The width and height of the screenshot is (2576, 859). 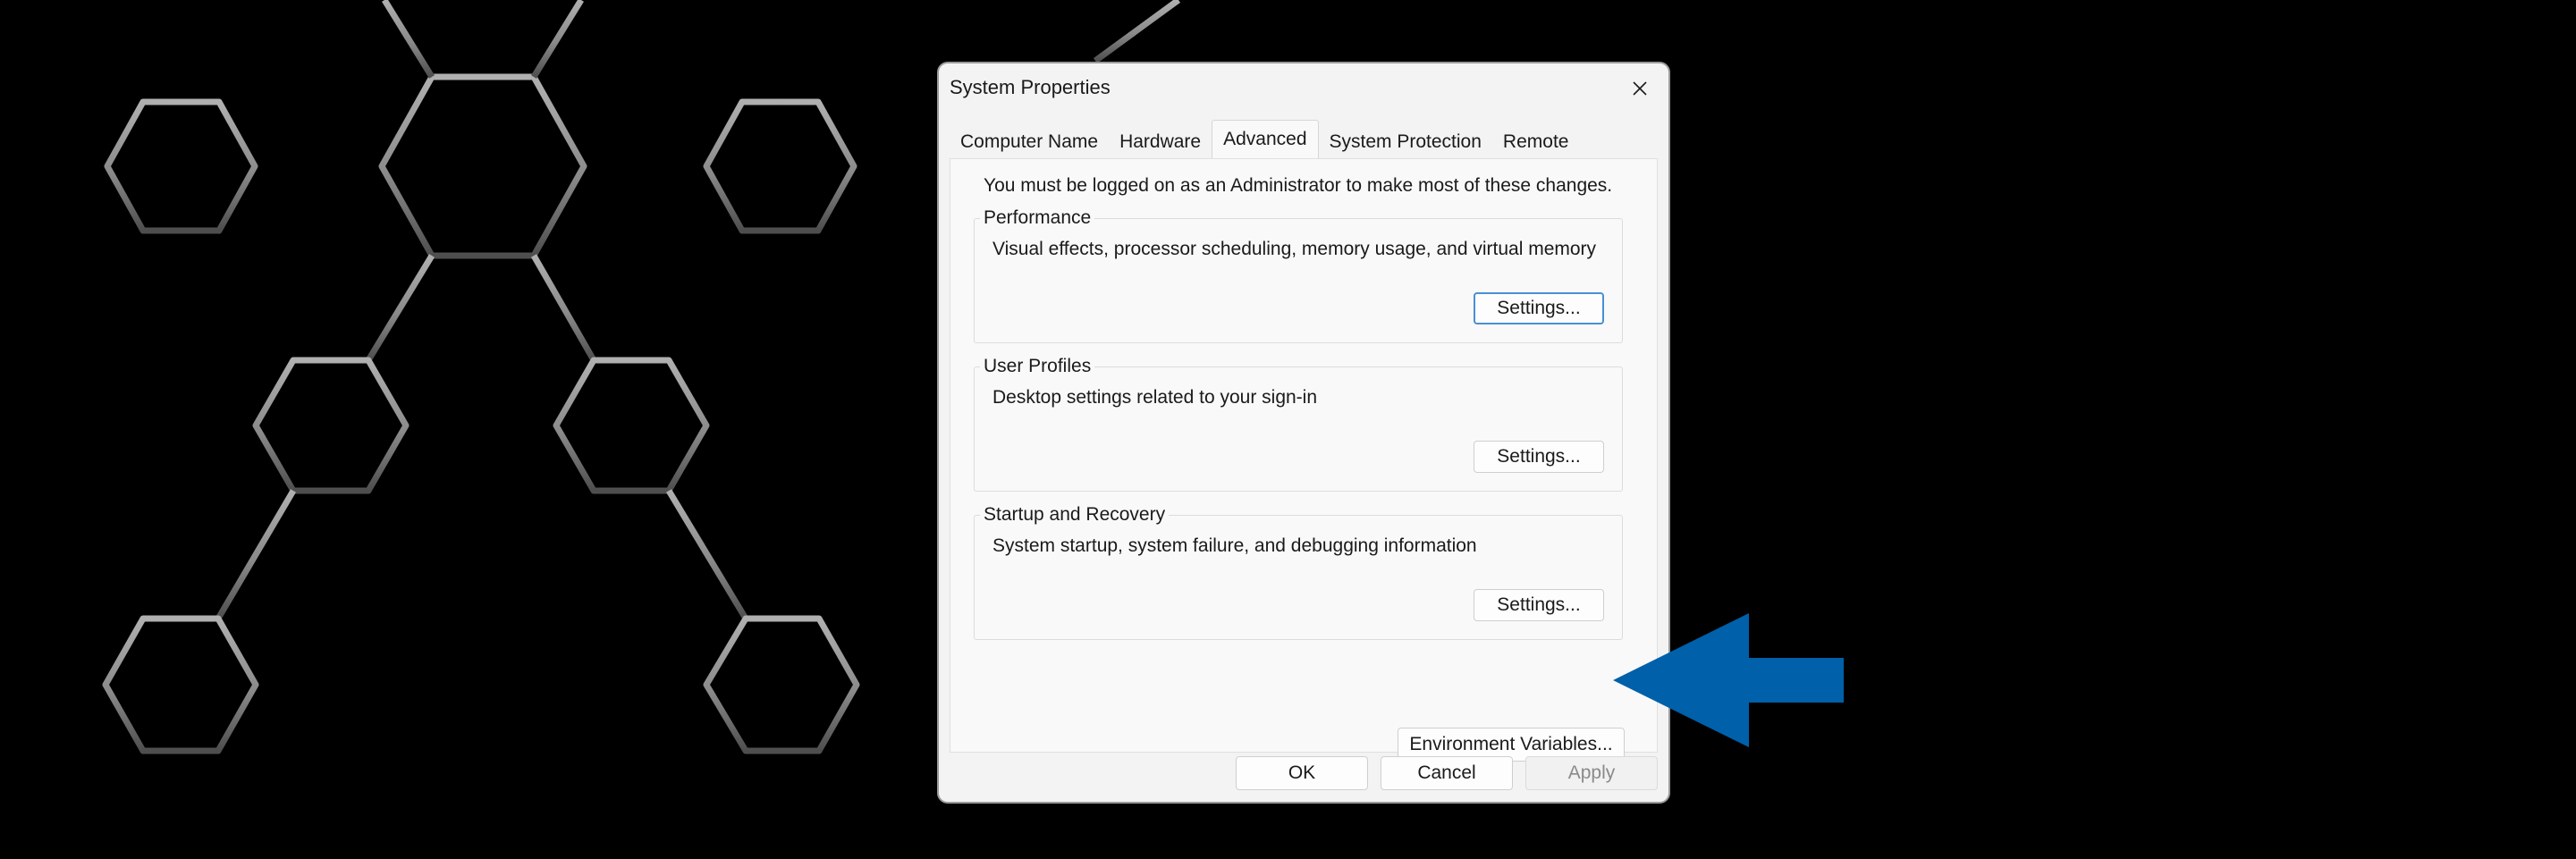 I want to click on startup-recovery-legend: Startup and Recovery, so click(x=1075, y=515).